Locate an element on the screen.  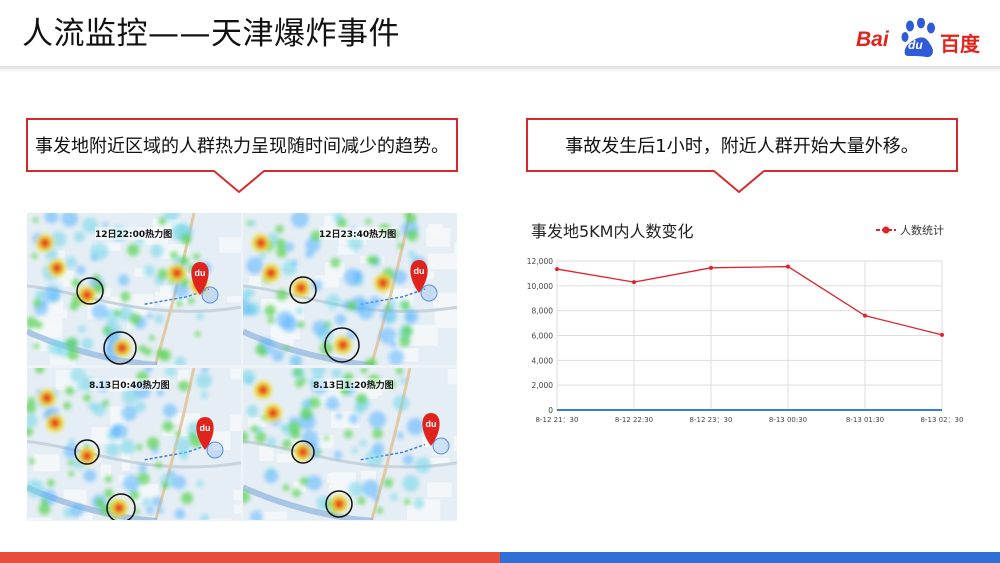
footer-bar is located at coordinates (500, 557).